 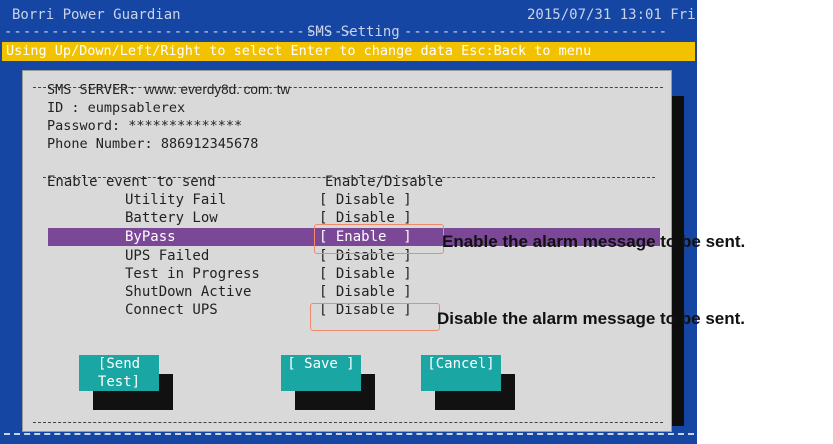 What do you see at coordinates (171, 310) in the screenshot?
I see `event-connect-ups: Connect UPS` at bounding box center [171, 310].